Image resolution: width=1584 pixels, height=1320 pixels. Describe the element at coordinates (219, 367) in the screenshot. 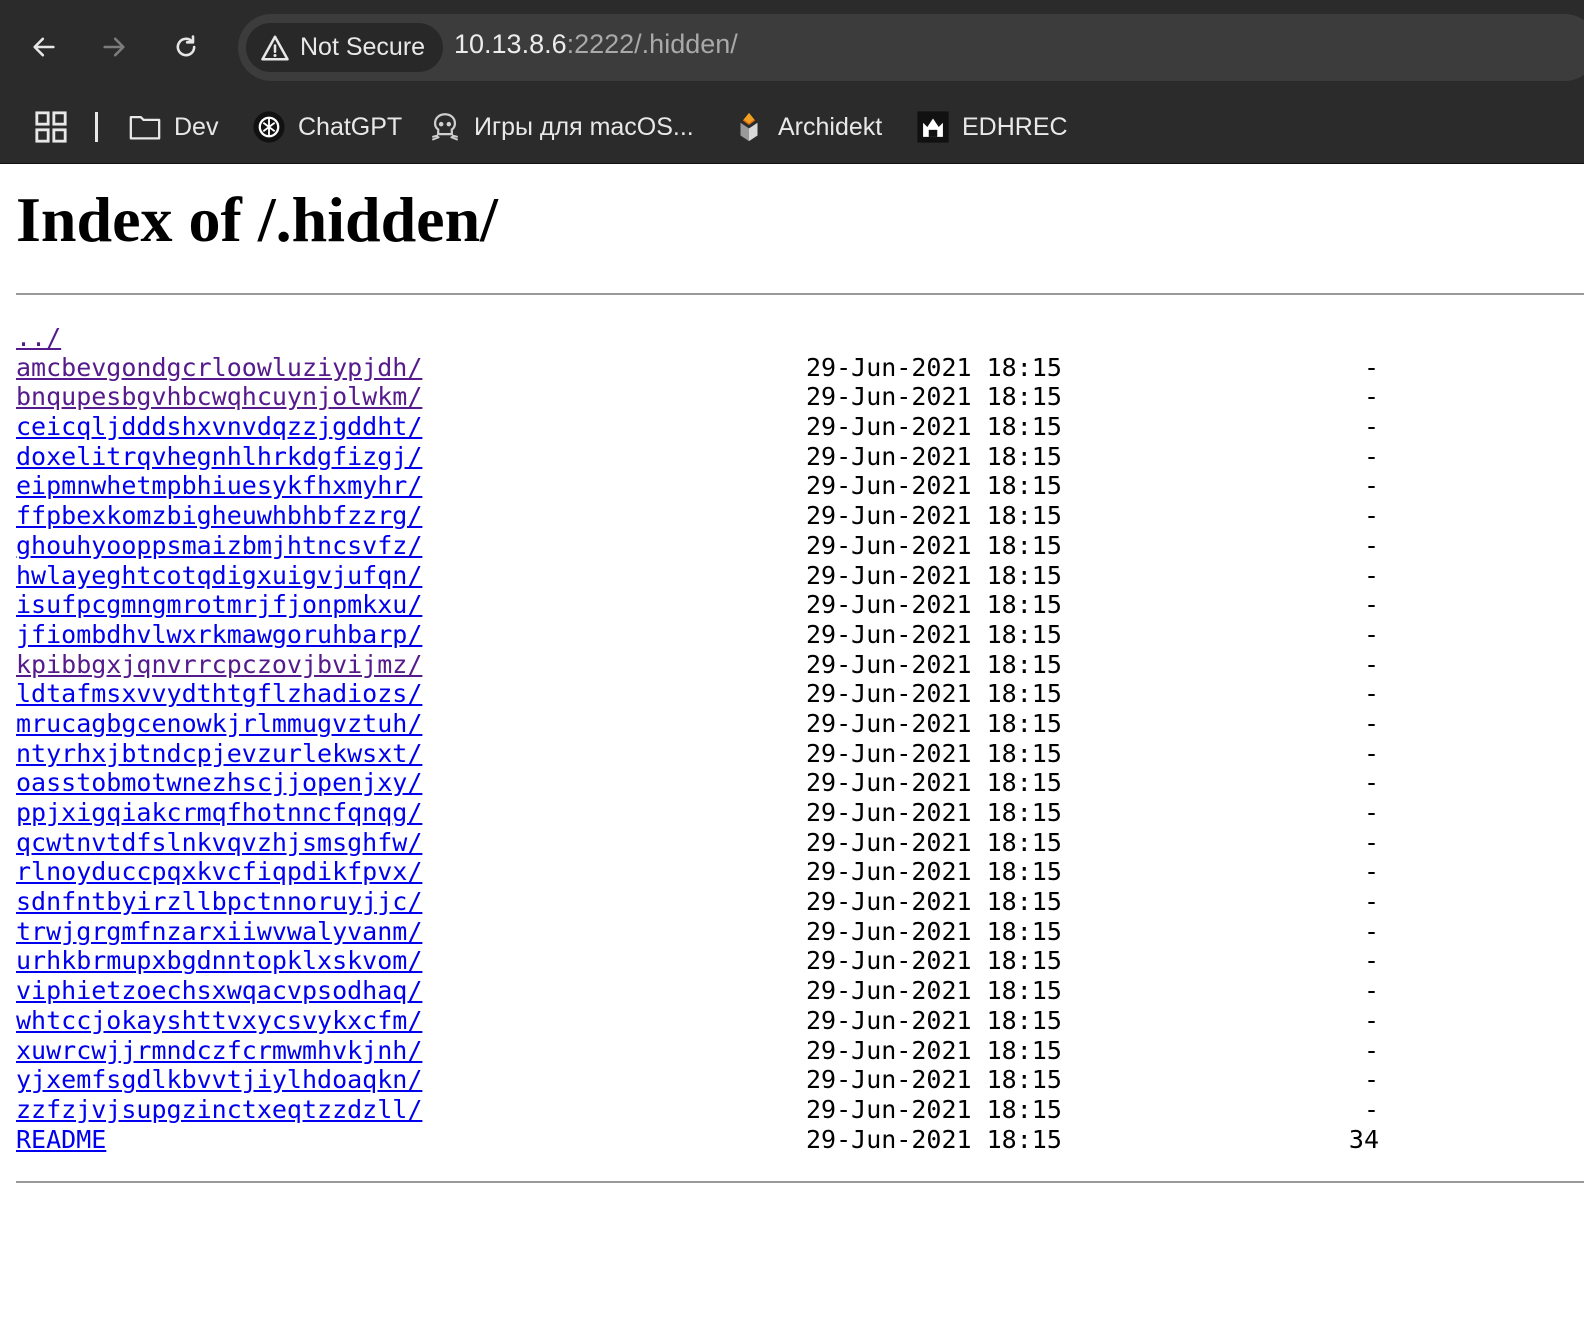

I see `directory-link: amcbevgondgcrloowluziypjdh/` at that location.